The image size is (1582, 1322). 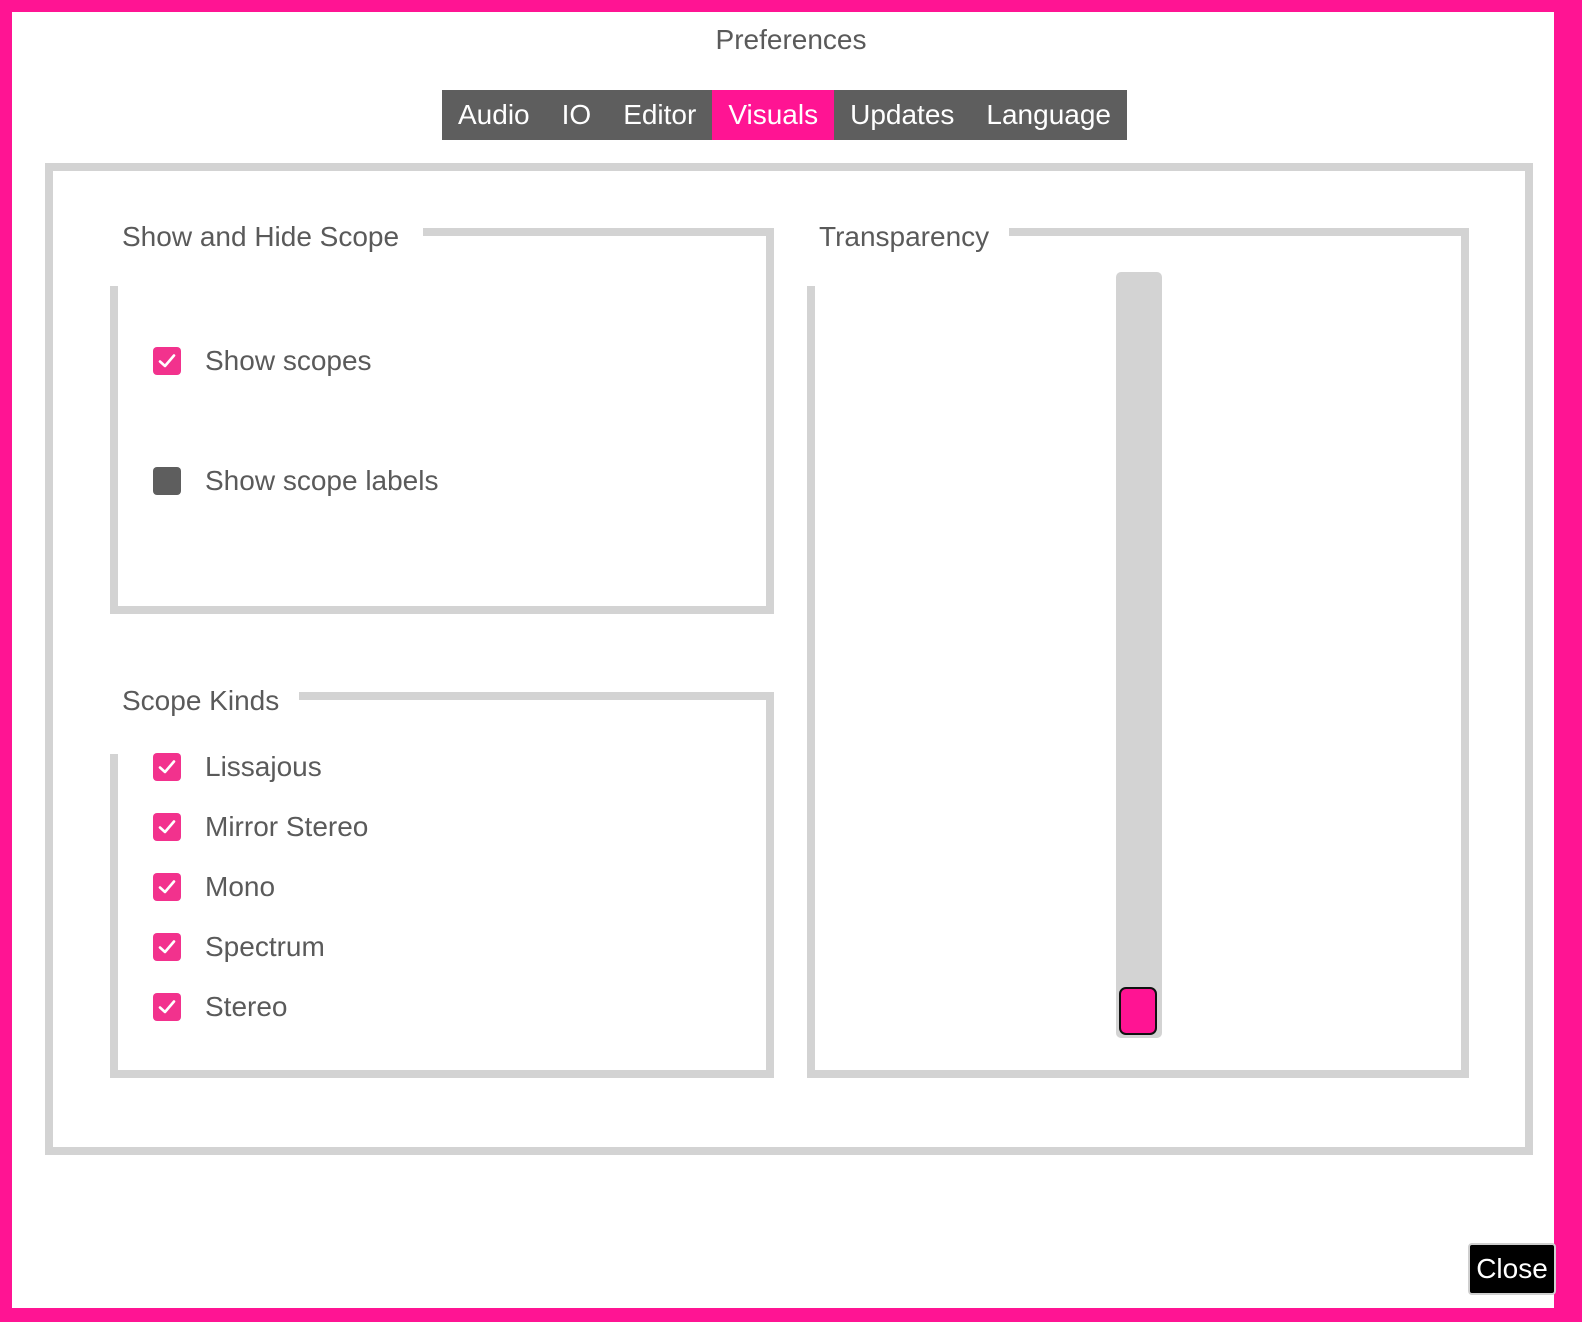 I want to click on stereo-option: Stereo, so click(x=220, y=1007).